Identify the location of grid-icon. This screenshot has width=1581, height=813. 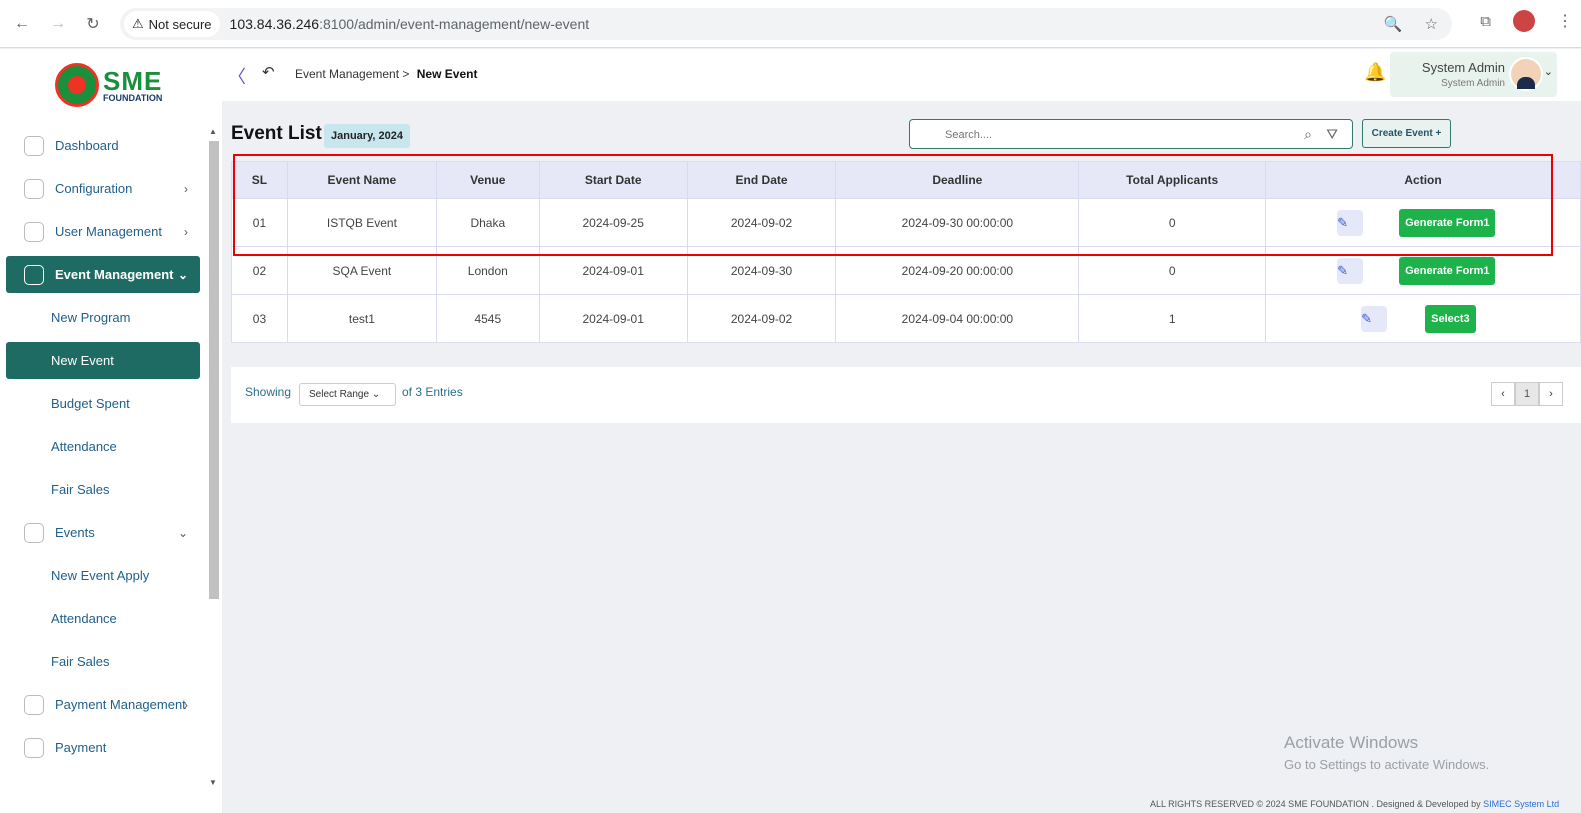
(34, 145).